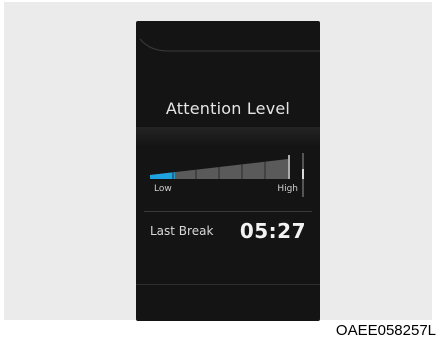 The width and height of the screenshot is (436, 342). What do you see at coordinates (228, 137) in the screenshot?
I see `title-separator-band` at bounding box center [228, 137].